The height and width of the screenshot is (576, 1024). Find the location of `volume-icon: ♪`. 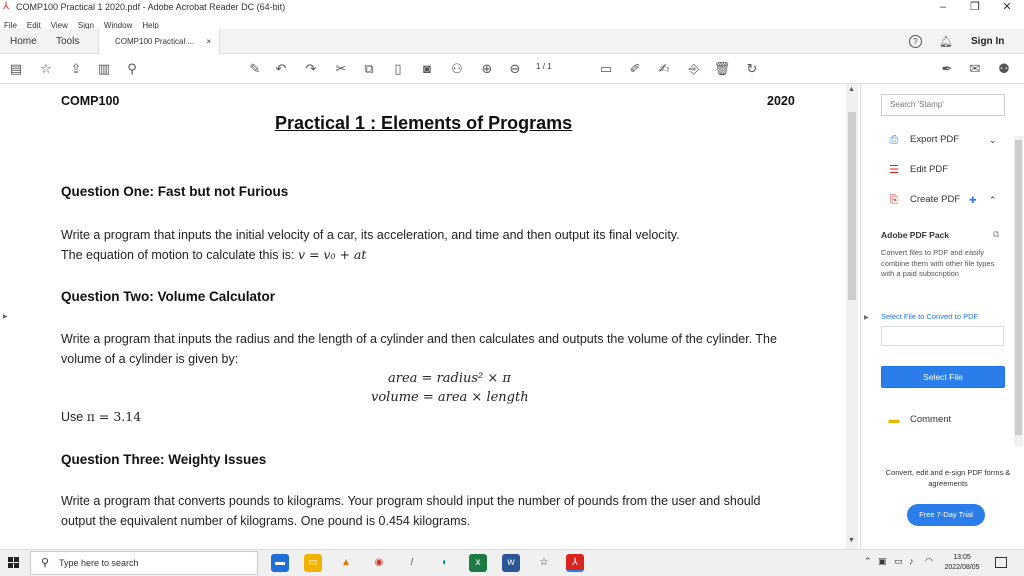

volume-icon: ♪ is located at coordinates (911, 561).